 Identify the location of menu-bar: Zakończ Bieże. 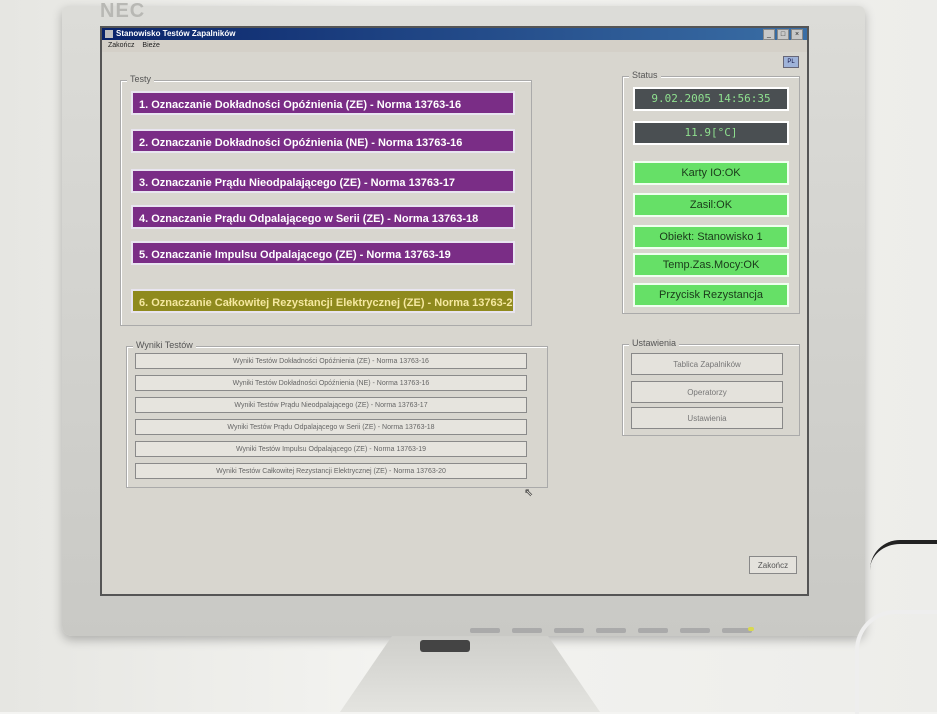
(454, 46).